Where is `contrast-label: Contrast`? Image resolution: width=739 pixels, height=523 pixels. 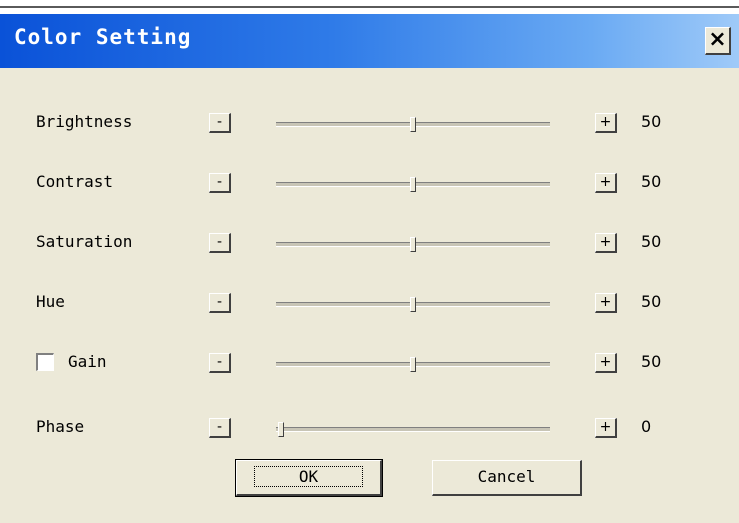
contrast-label: Contrast is located at coordinates (75, 181).